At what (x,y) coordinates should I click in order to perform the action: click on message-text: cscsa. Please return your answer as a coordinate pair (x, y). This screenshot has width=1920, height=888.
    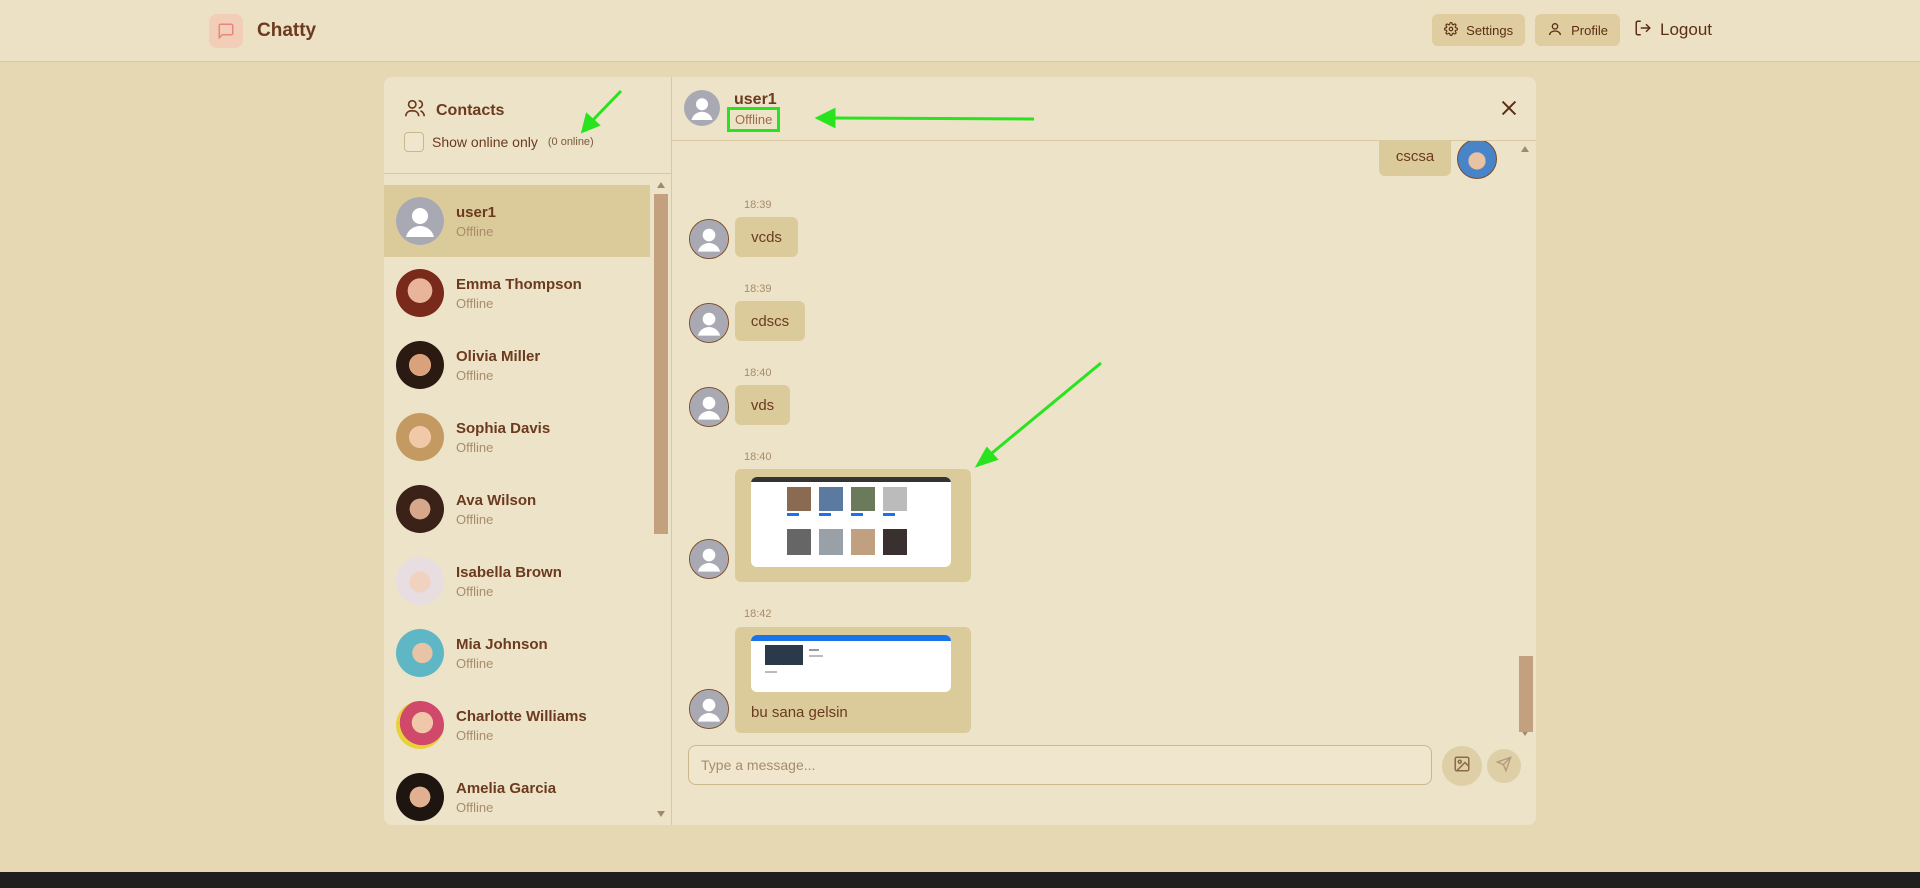
    Looking at the image, I should click on (1415, 156).